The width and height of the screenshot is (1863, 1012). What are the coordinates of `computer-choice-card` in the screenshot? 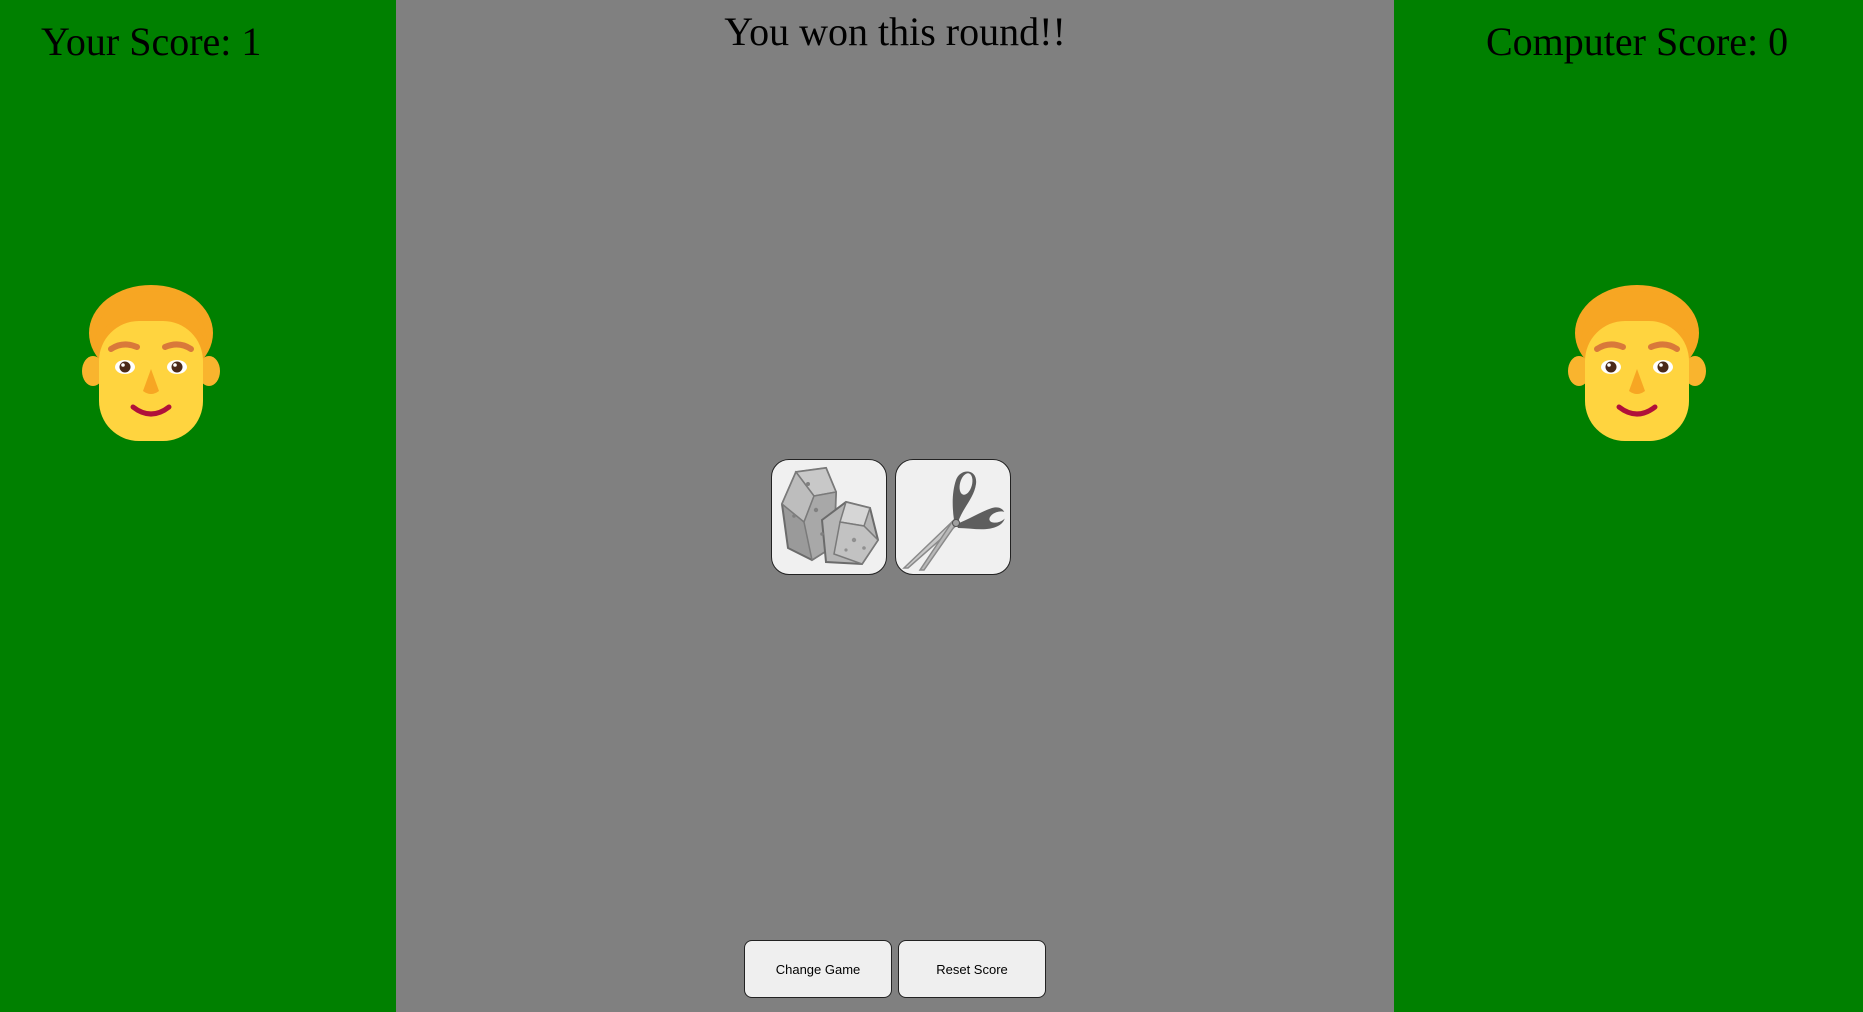 It's located at (953, 517).